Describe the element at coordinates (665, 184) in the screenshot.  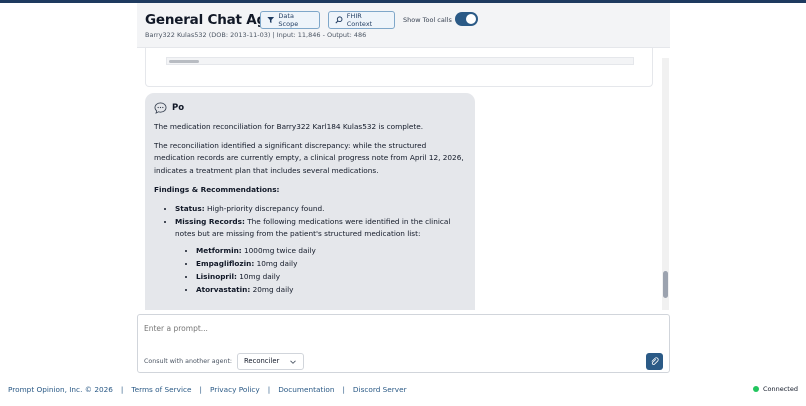
I see `chat-scrollbar` at that location.